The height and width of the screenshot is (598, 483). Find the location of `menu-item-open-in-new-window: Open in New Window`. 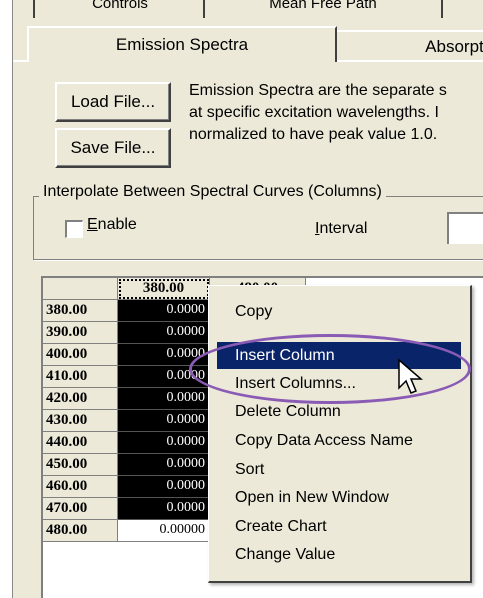

menu-item-open-in-new-window: Open in New Window is located at coordinates (339, 497).